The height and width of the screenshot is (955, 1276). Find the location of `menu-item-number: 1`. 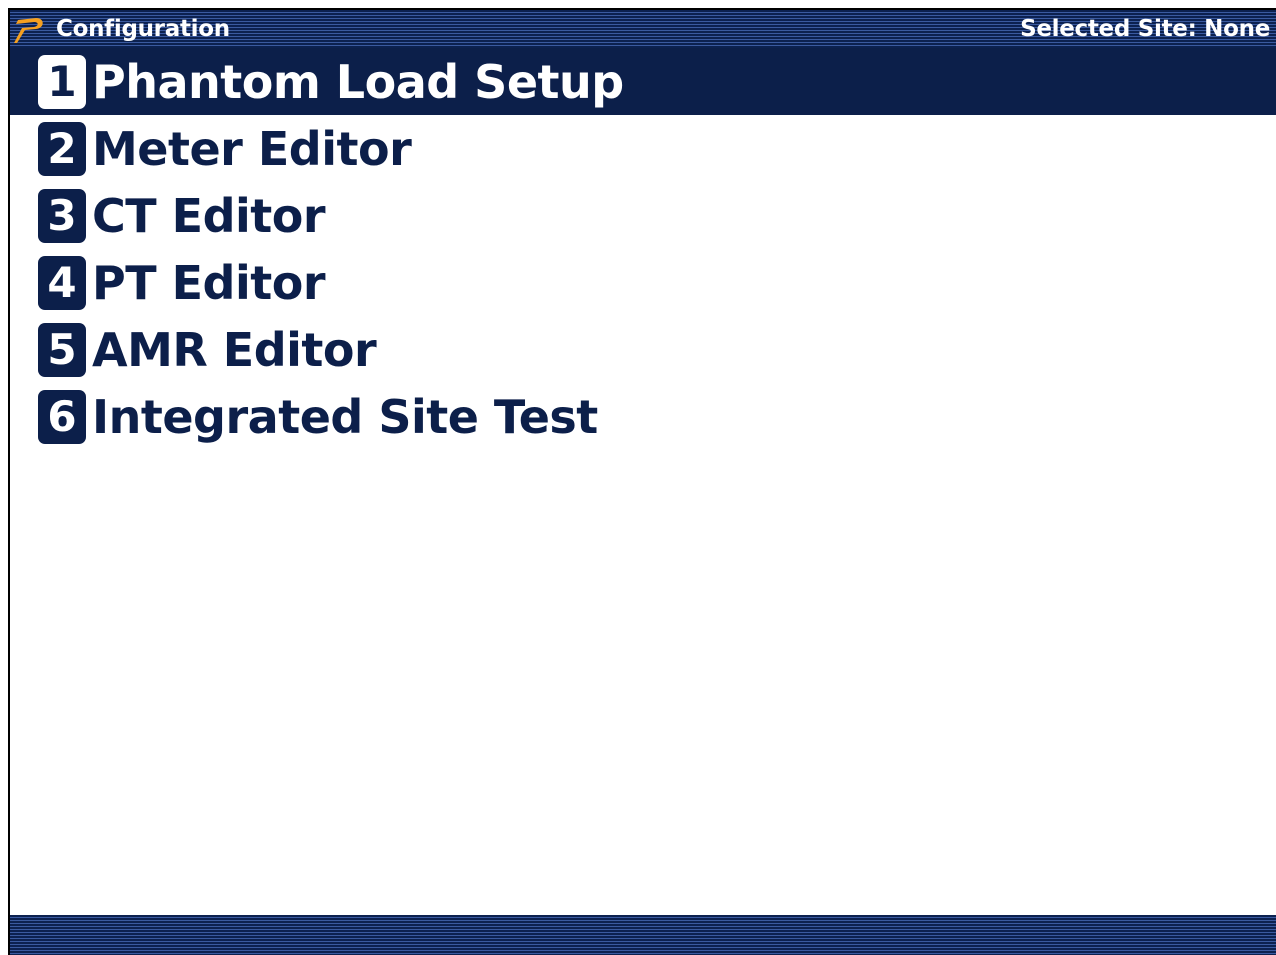

menu-item-number: 1 is located at coordinates (62, 81).